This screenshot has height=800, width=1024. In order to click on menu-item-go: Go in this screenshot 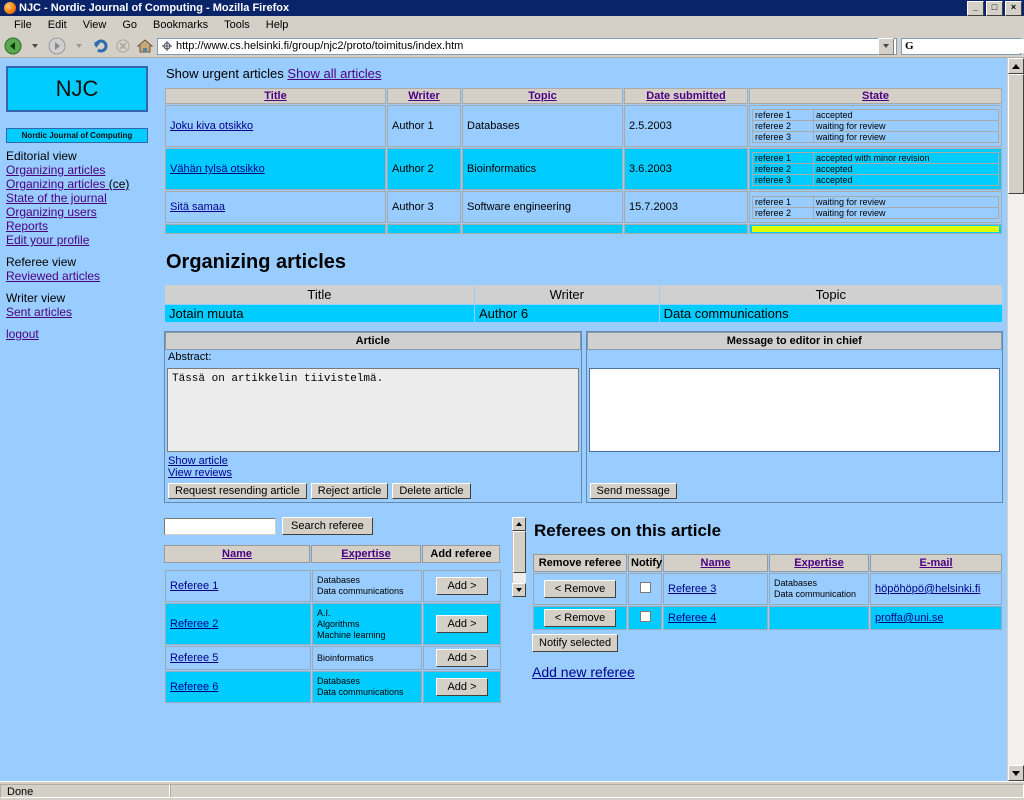, I will do `click(129, 25)`.